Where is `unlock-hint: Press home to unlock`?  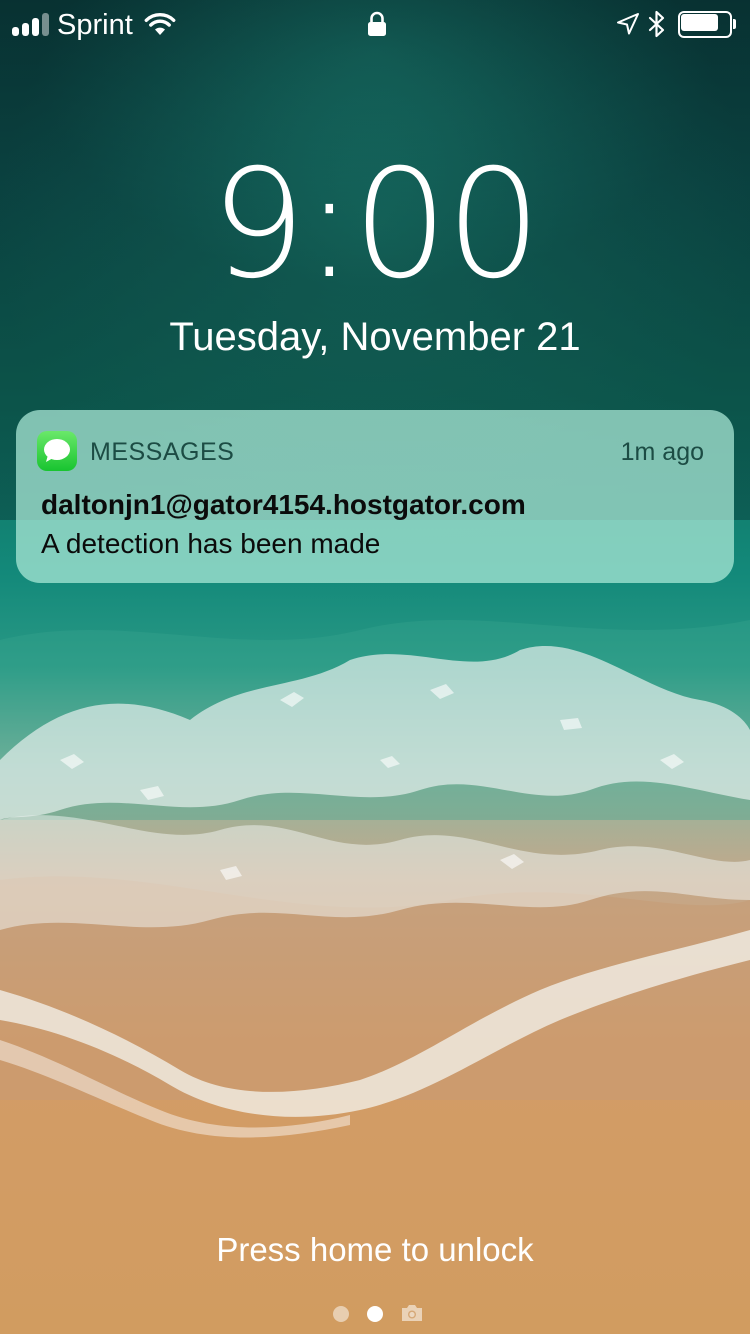
unlock-hint: Press home to unlock is located at coordinates (375, 1249).